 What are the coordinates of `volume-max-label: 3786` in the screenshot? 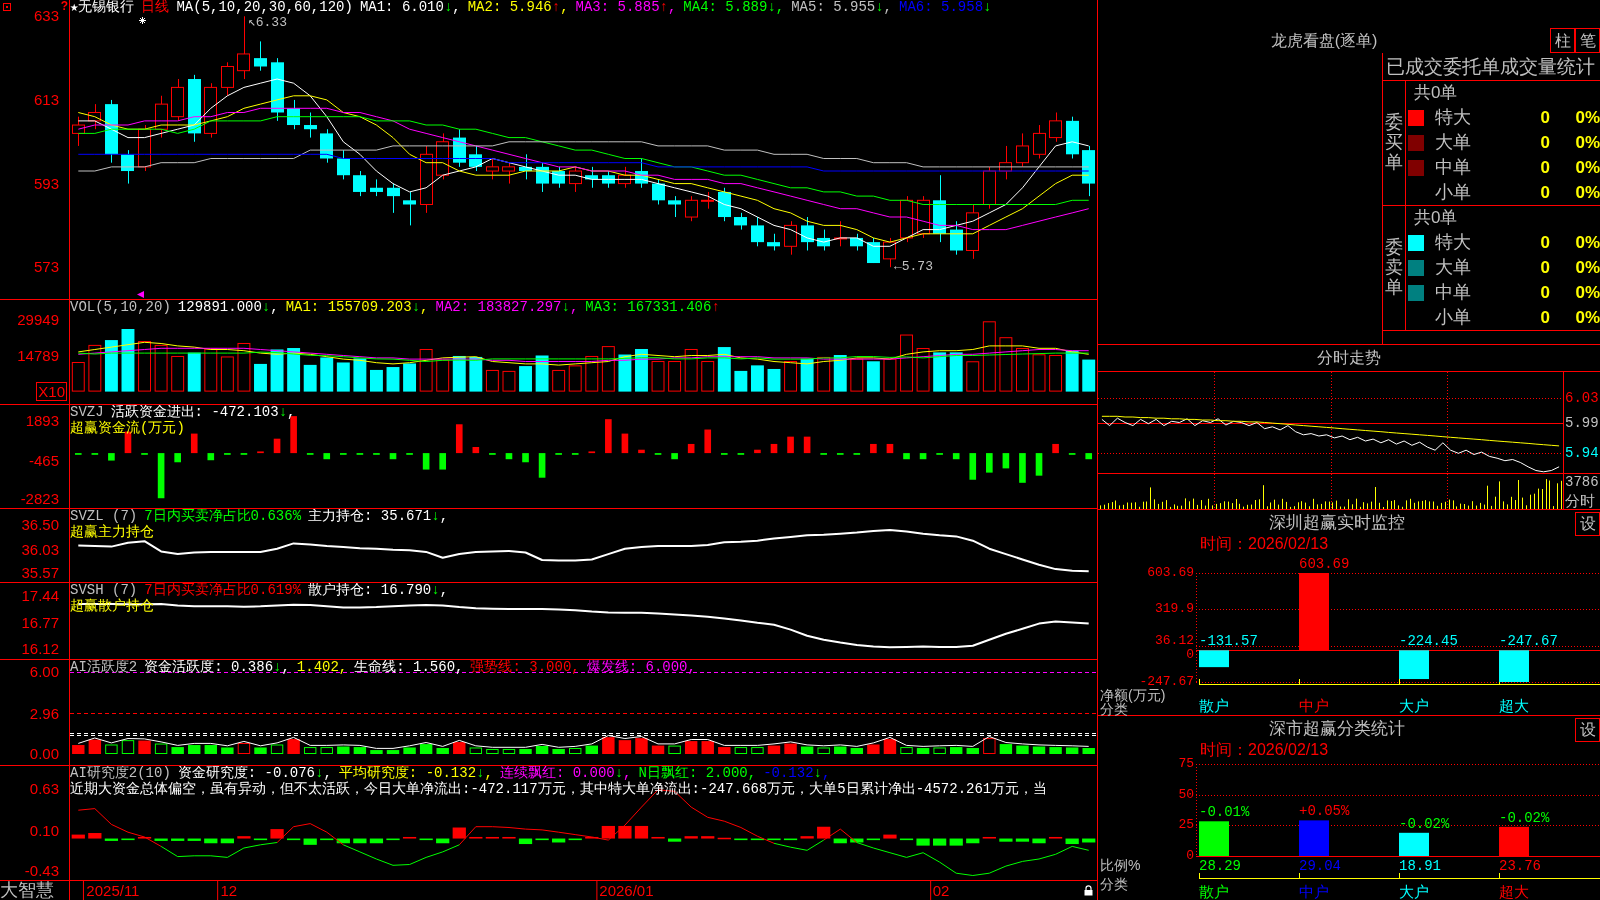 It's located at (1582, 482).